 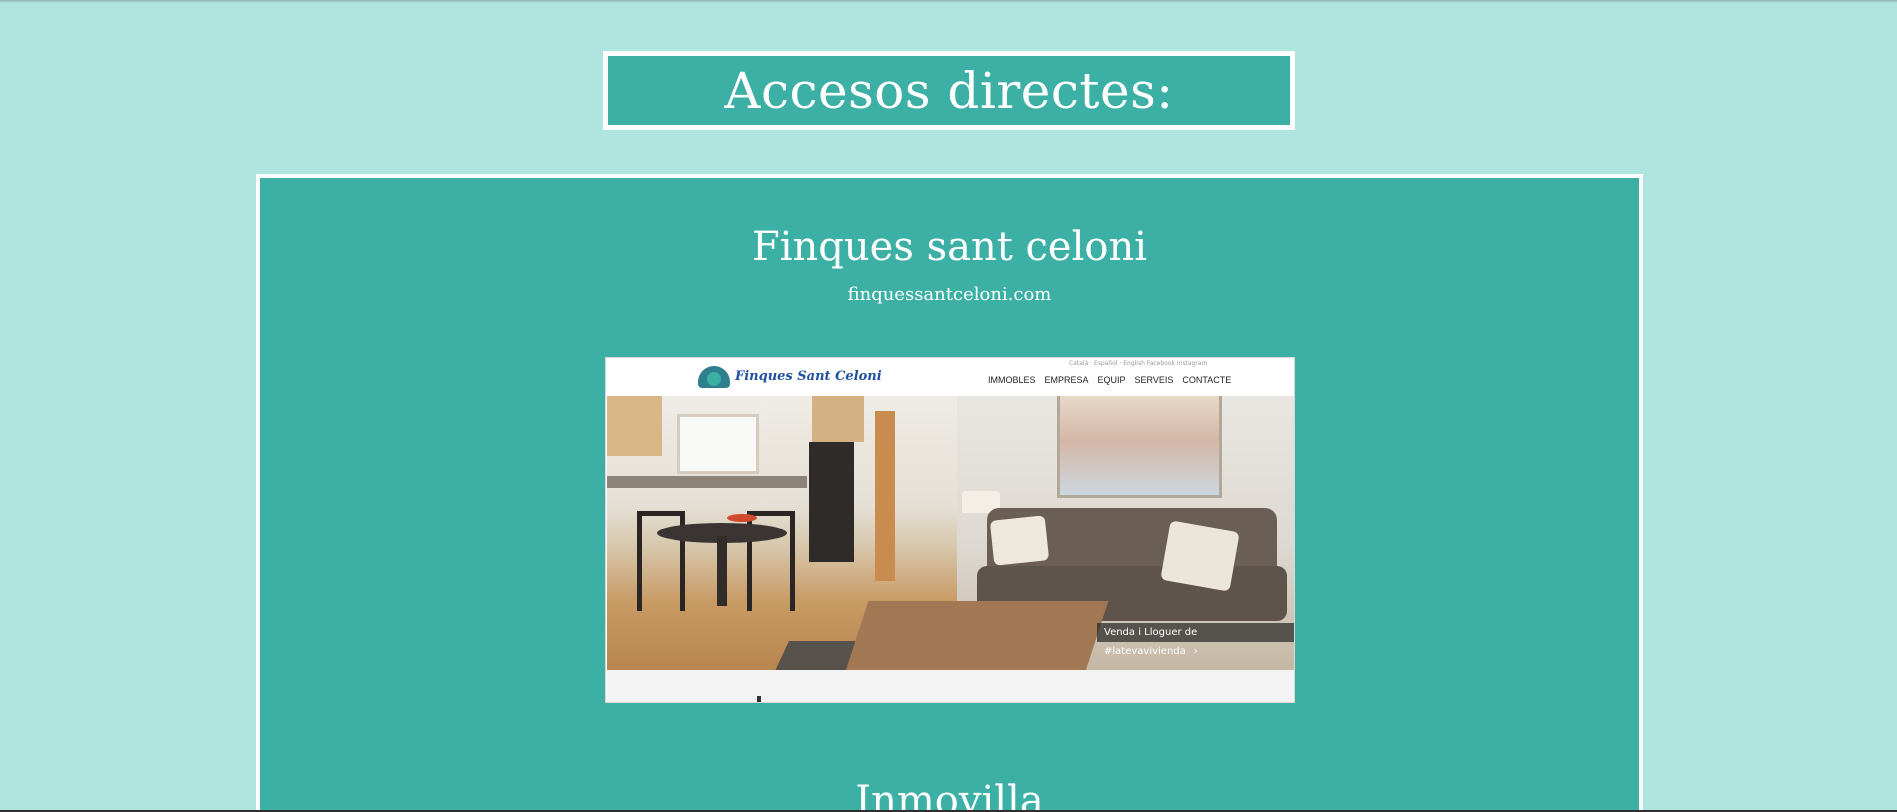 I want to click on photo-door, so click(x=885, y=496).